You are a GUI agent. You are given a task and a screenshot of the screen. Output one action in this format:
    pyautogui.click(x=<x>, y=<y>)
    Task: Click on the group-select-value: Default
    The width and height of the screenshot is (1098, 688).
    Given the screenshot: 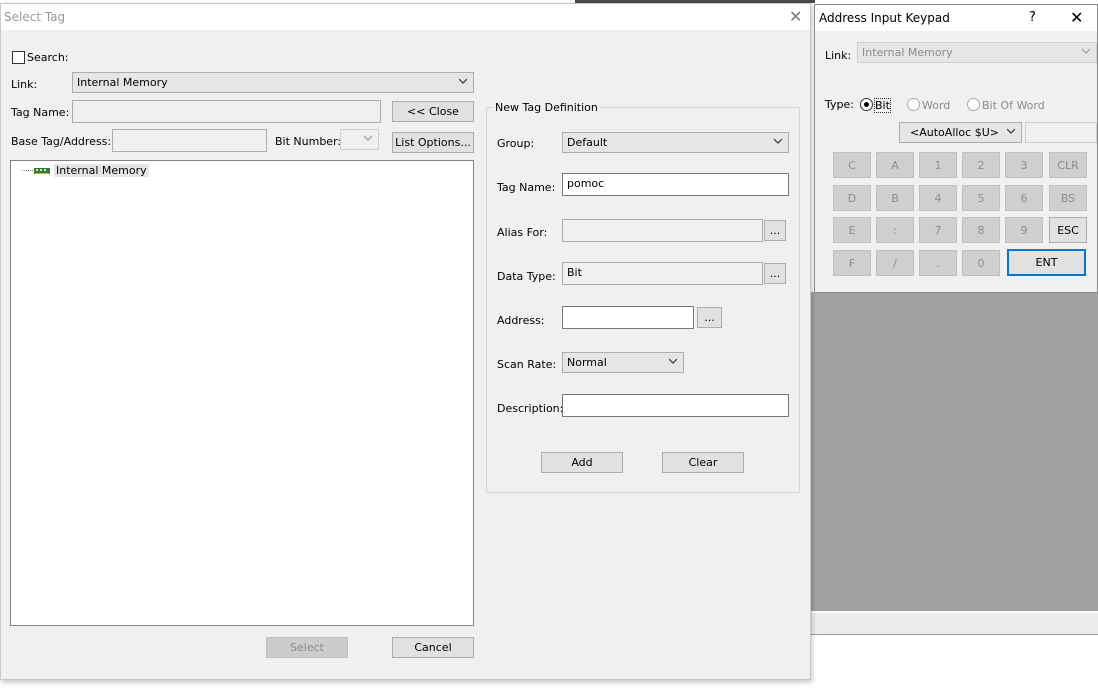 What is the action you would take?
    pyautogui.click(x=587, y=142)
    